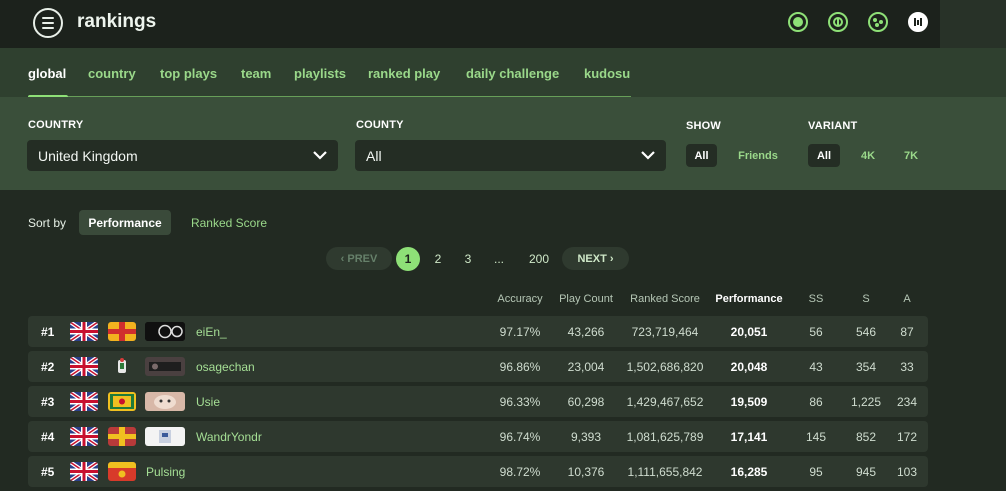  I want to click on row-ss: 43, so click(816, 367).